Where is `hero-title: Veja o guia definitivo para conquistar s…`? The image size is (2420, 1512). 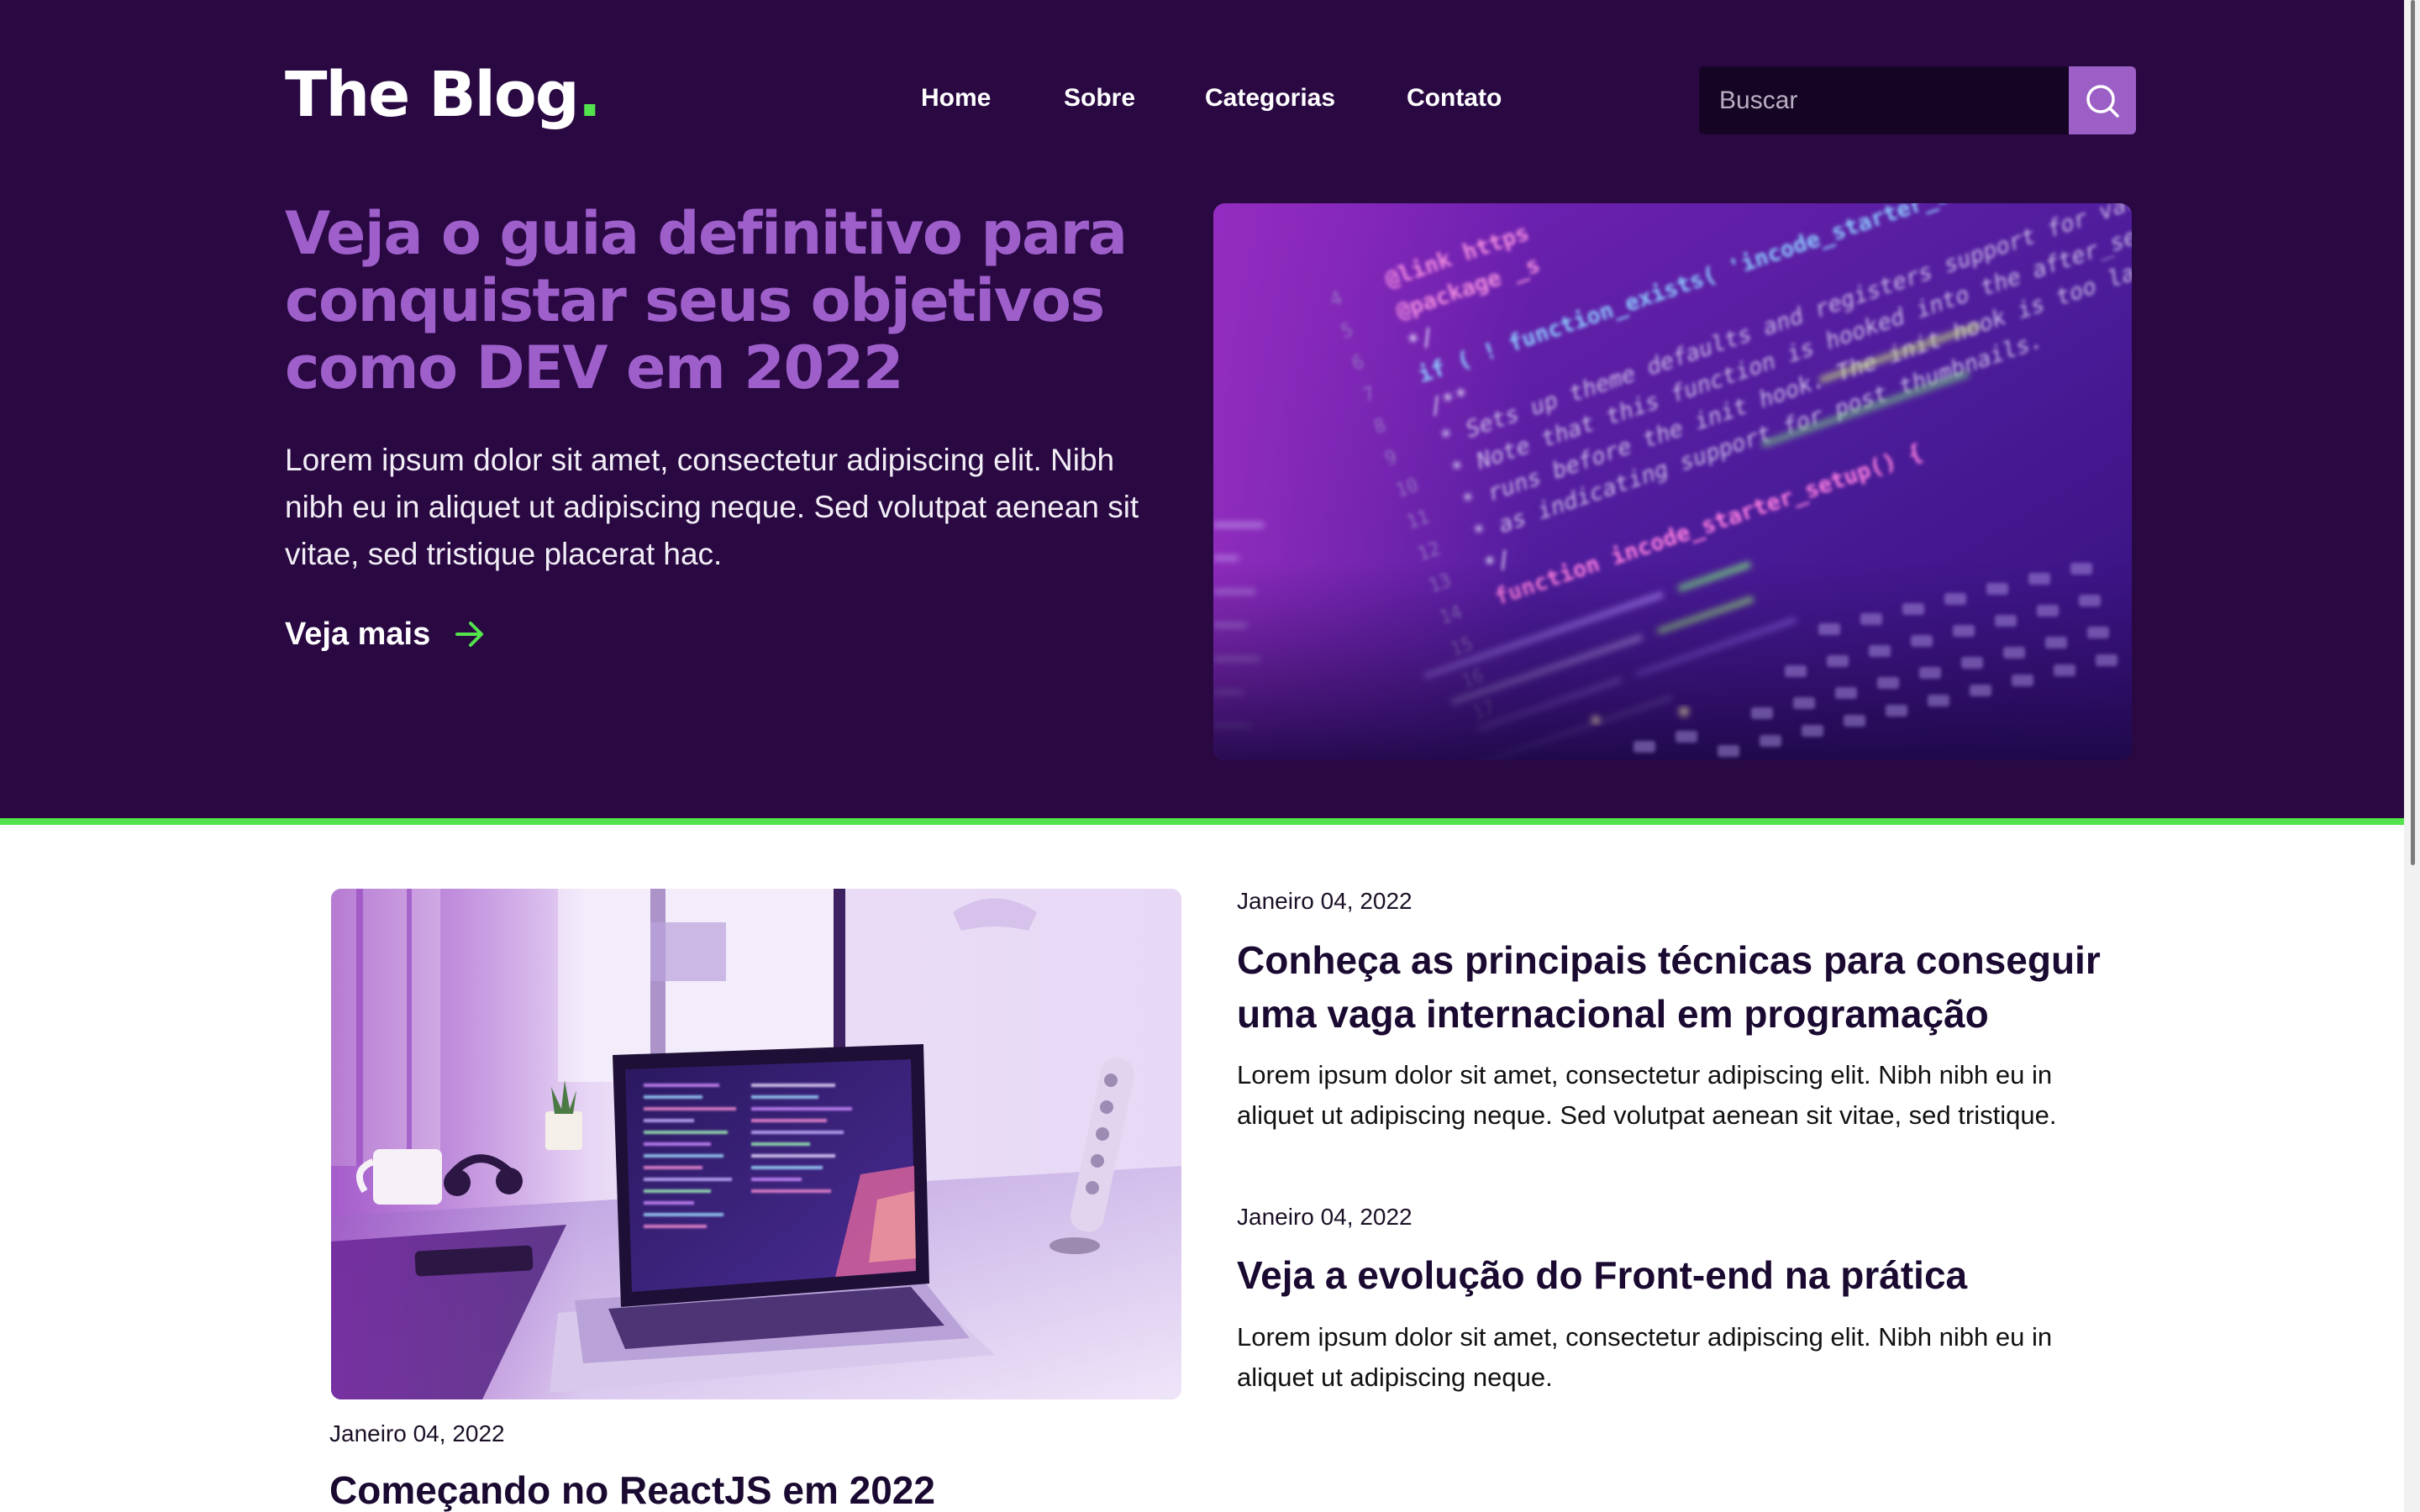
hero-title: Veja o guia definitivo para conquistar s… is located at coordinates (706, 300).